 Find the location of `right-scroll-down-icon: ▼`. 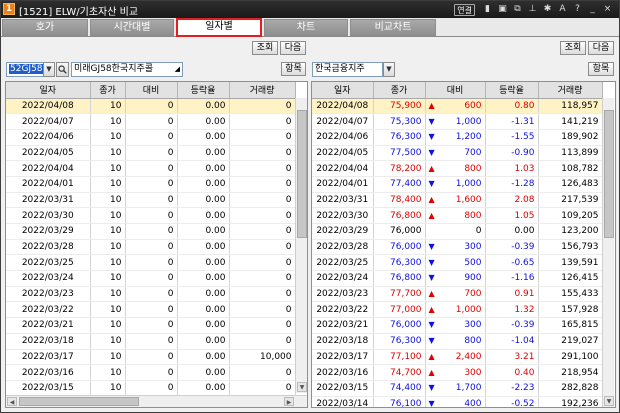

right-scroll-down-icon: ▼ is located at coordinates (609, 401).